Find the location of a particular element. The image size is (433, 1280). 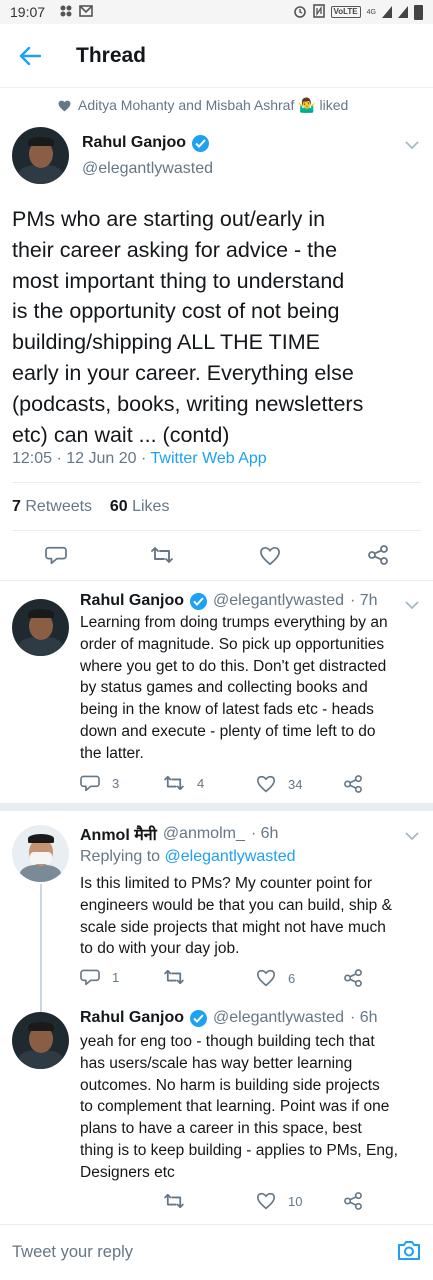

mail-icon is located at coordinates (86, 12).